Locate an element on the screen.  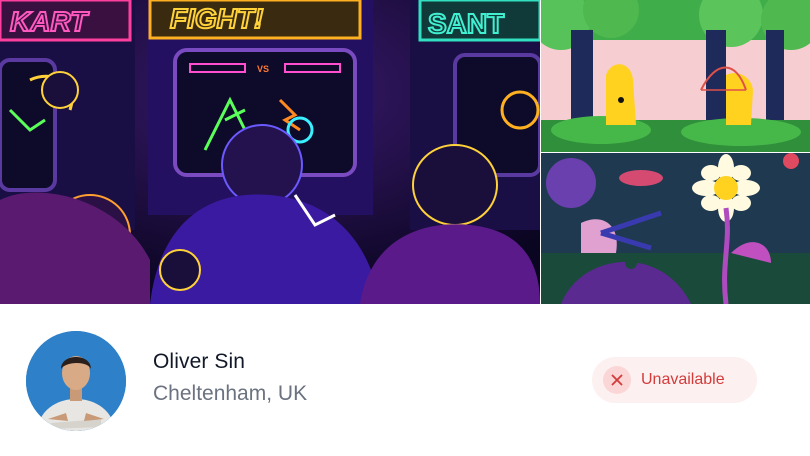
avatar is located at coordinates (76, 381).